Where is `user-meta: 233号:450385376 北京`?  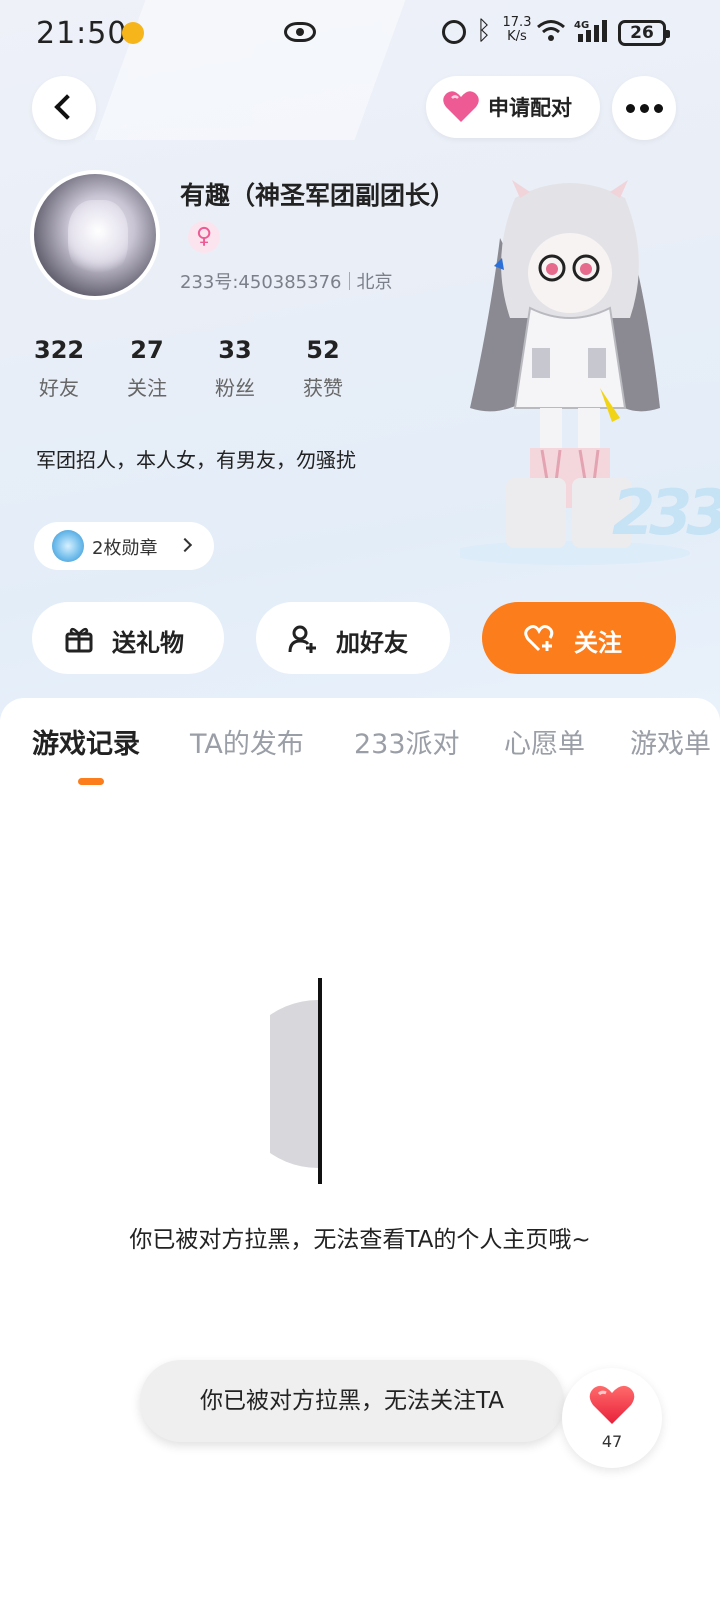 user-meta: 233号:450385376 北京 is located at coordinates (286, 281).